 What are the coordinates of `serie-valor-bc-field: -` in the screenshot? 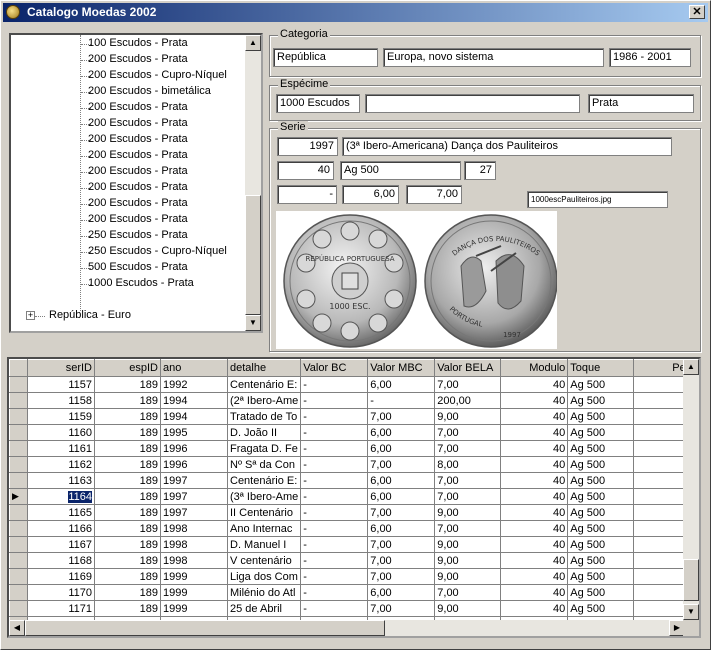 It's located at (307, 194).